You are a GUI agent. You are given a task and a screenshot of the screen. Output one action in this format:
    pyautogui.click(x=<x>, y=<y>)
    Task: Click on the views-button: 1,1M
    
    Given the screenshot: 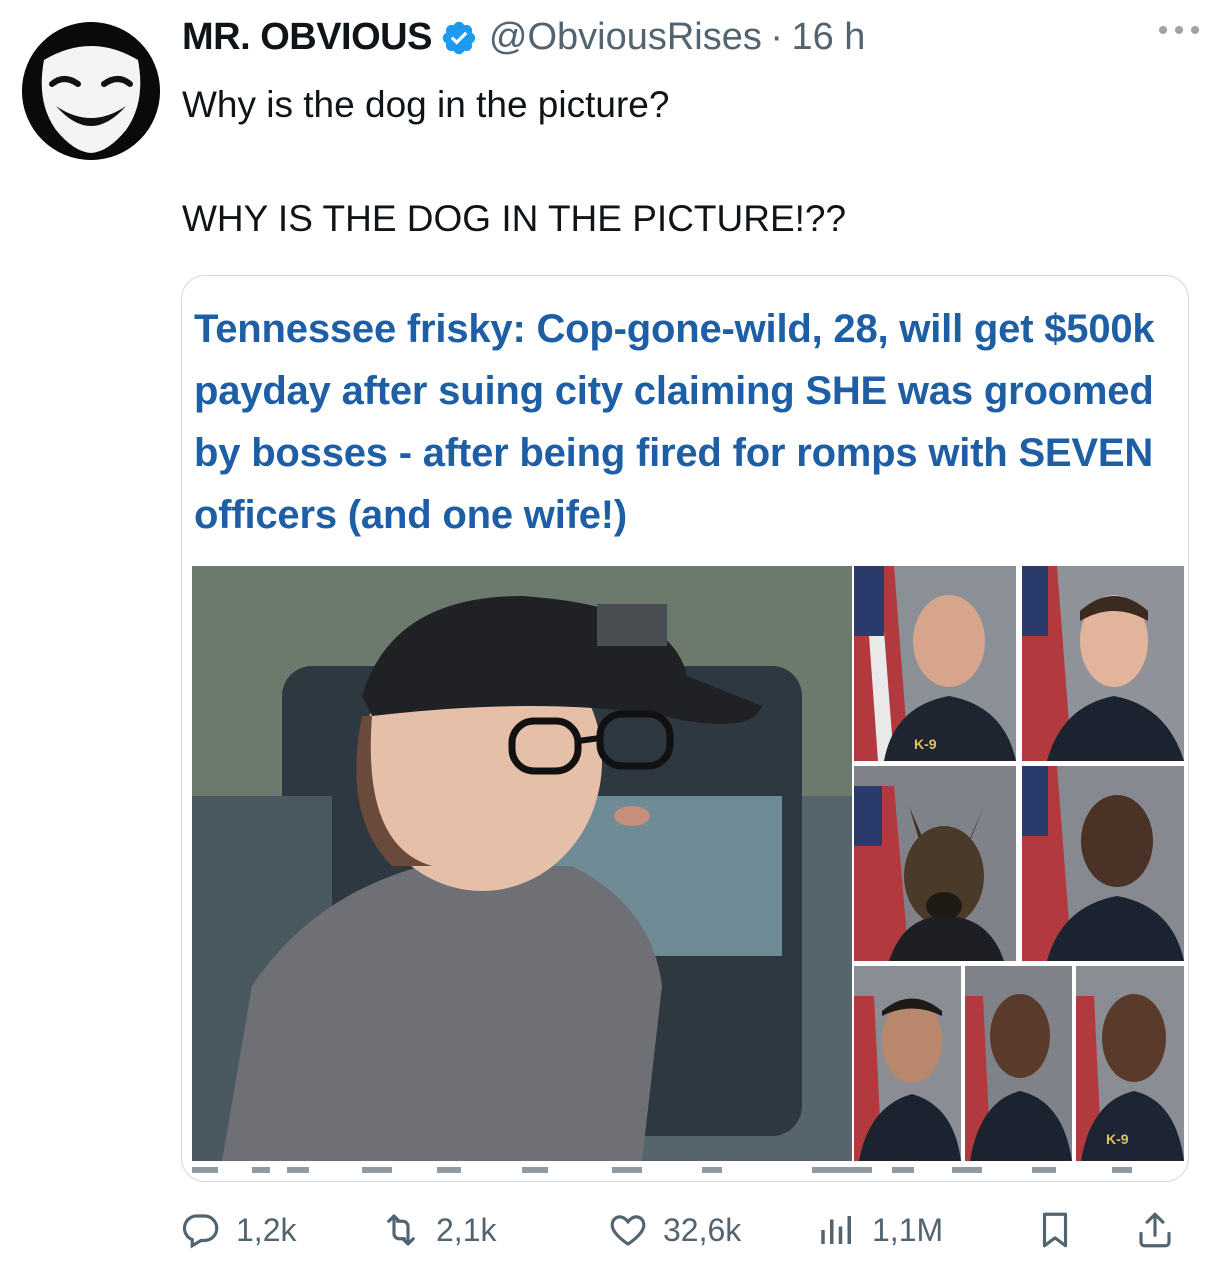 What is the action you would take?
    pyautogui.click(x=879, y=1230)
    